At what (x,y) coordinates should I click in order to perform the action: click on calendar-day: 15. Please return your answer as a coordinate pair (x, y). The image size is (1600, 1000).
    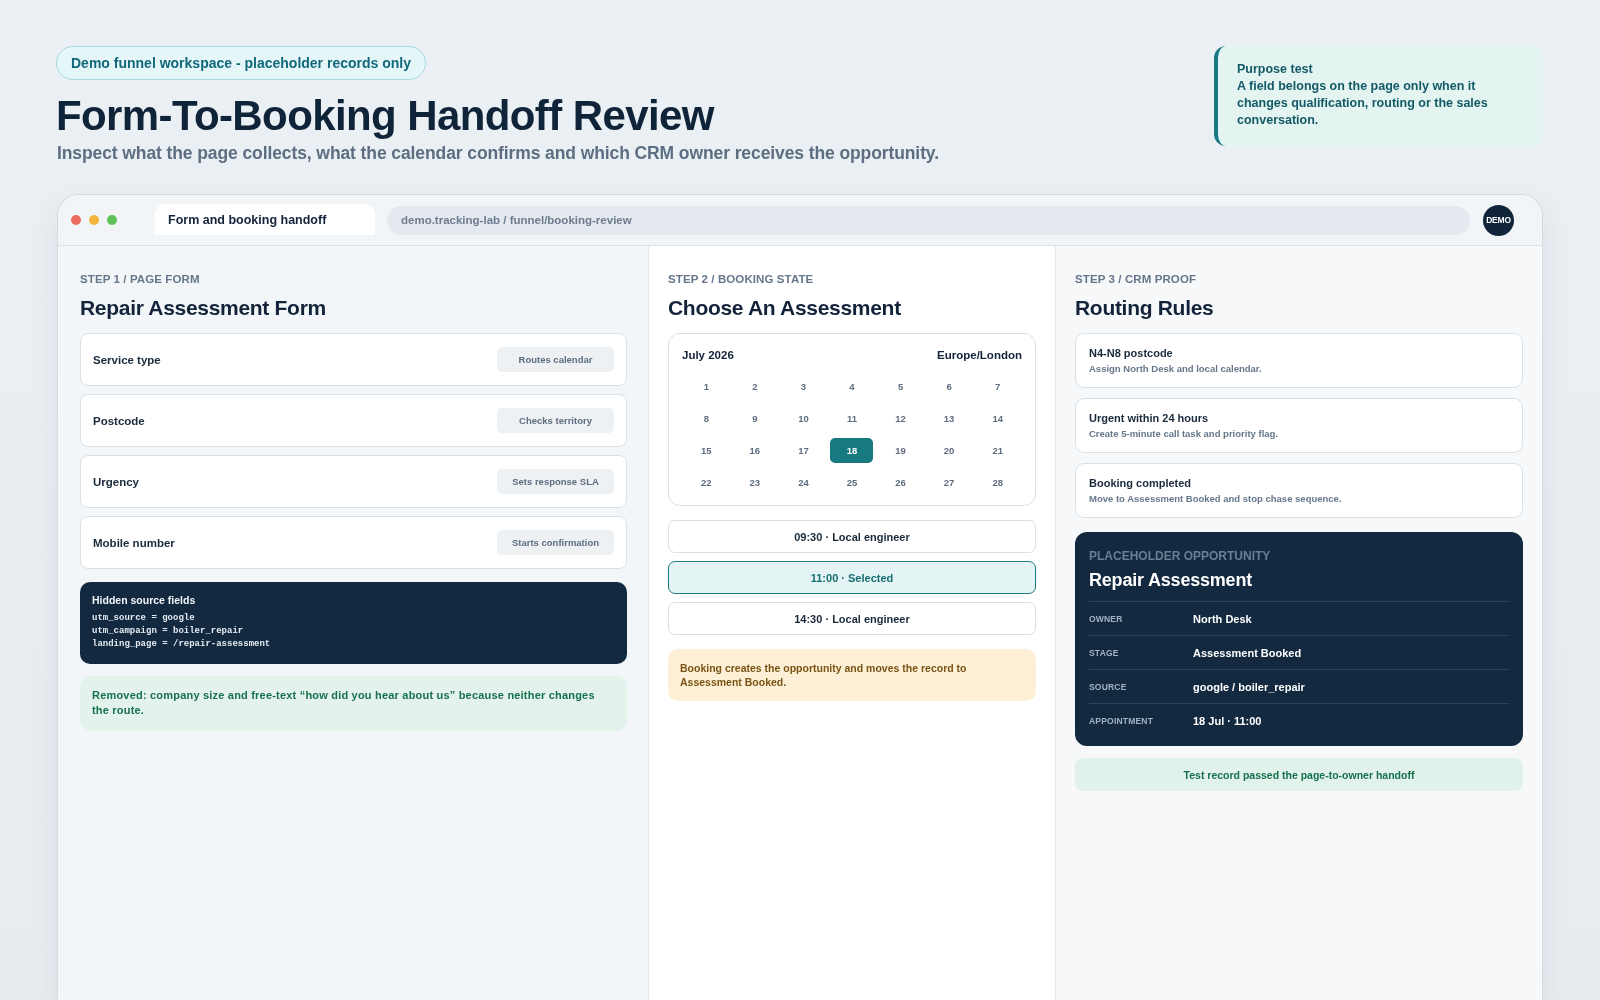
    Looking at the image, I should click on (706, 450).